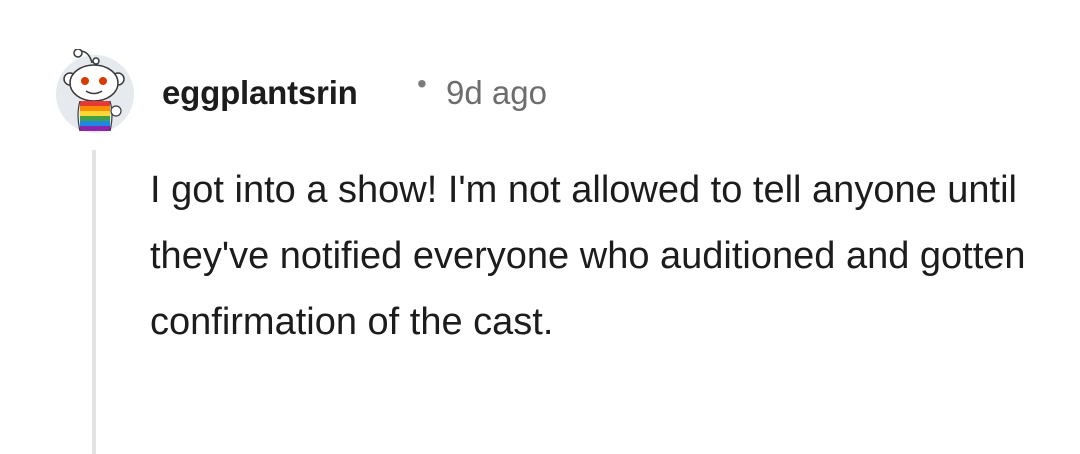 The width and height of the screenshot is (1080, 454). I want to click on snoo-avatar-icon, so click(94, 90).